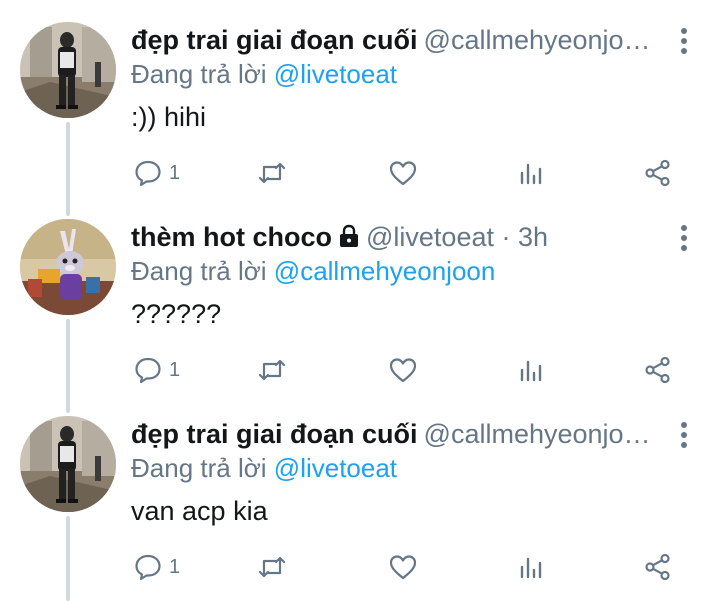 This screenshot has height=601, width=720. What do you see at coordinates (199, 511) in the screenshot?
I see `tweet-text: van acp kia` at bounding box center [199, 511].